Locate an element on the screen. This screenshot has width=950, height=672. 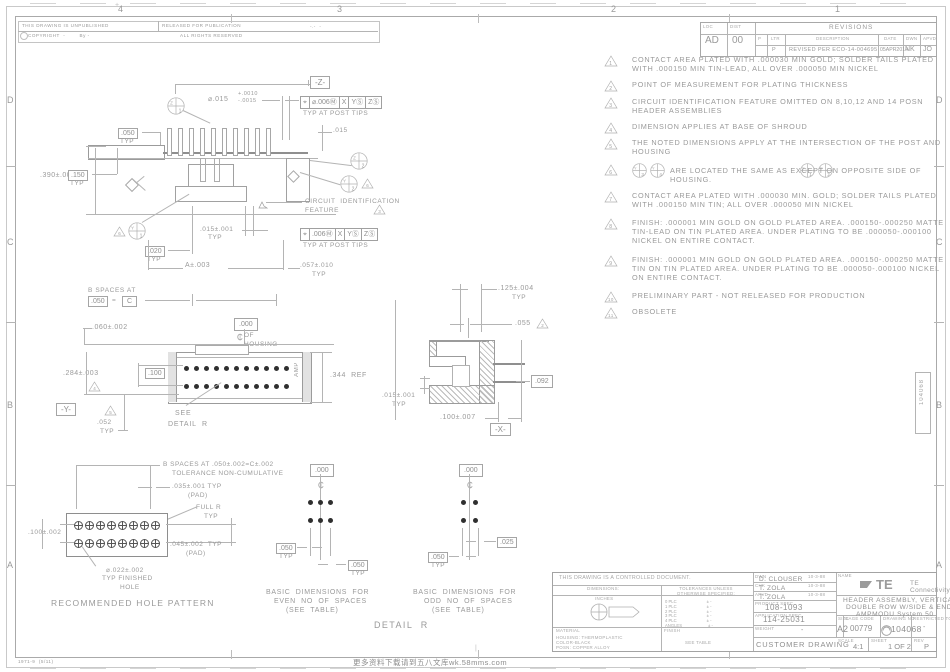
detail-even-caption-2: EVEN NO OF SPACES is located at coordinates (320, 601).